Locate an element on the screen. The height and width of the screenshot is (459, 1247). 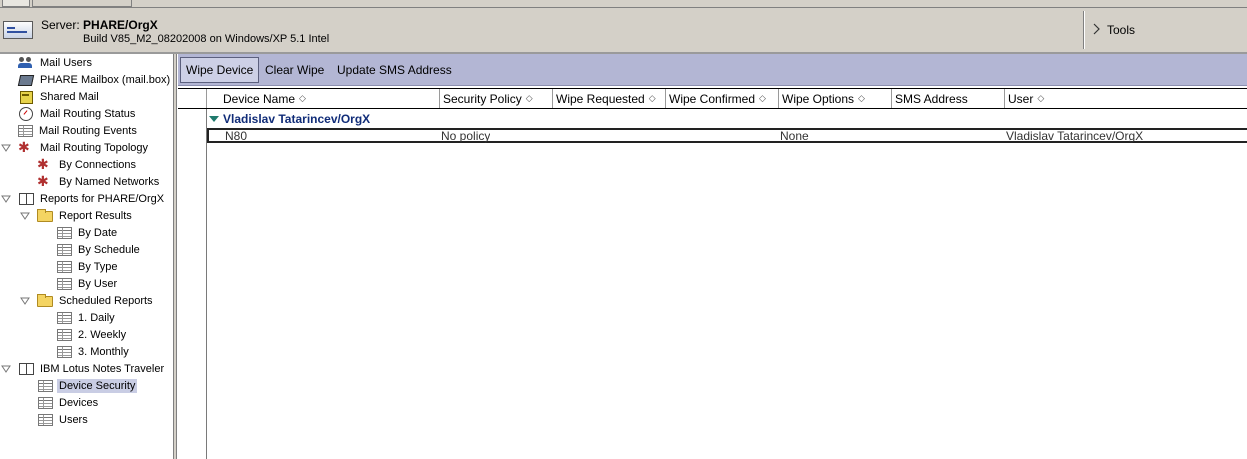
nav-item-monthly: 3. Monthly is located at coordinates (88, 351).